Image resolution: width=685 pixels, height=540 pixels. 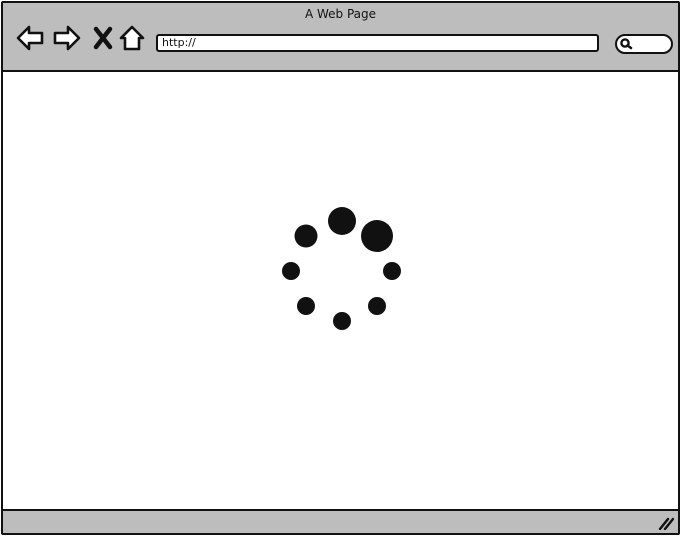 I want to click on search-box, so click(x=644, y=44).